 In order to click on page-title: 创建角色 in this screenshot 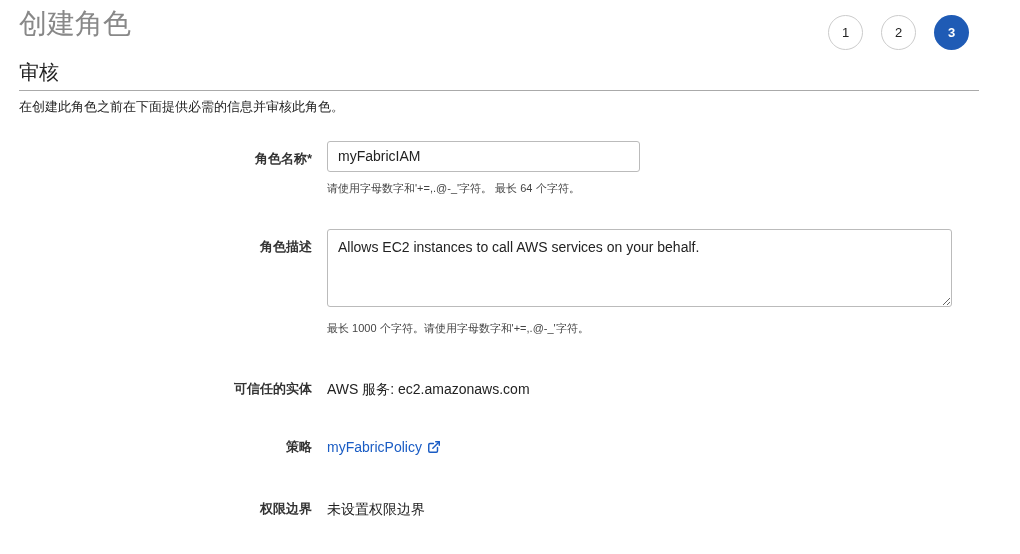, I will do `click(75, 24)`.